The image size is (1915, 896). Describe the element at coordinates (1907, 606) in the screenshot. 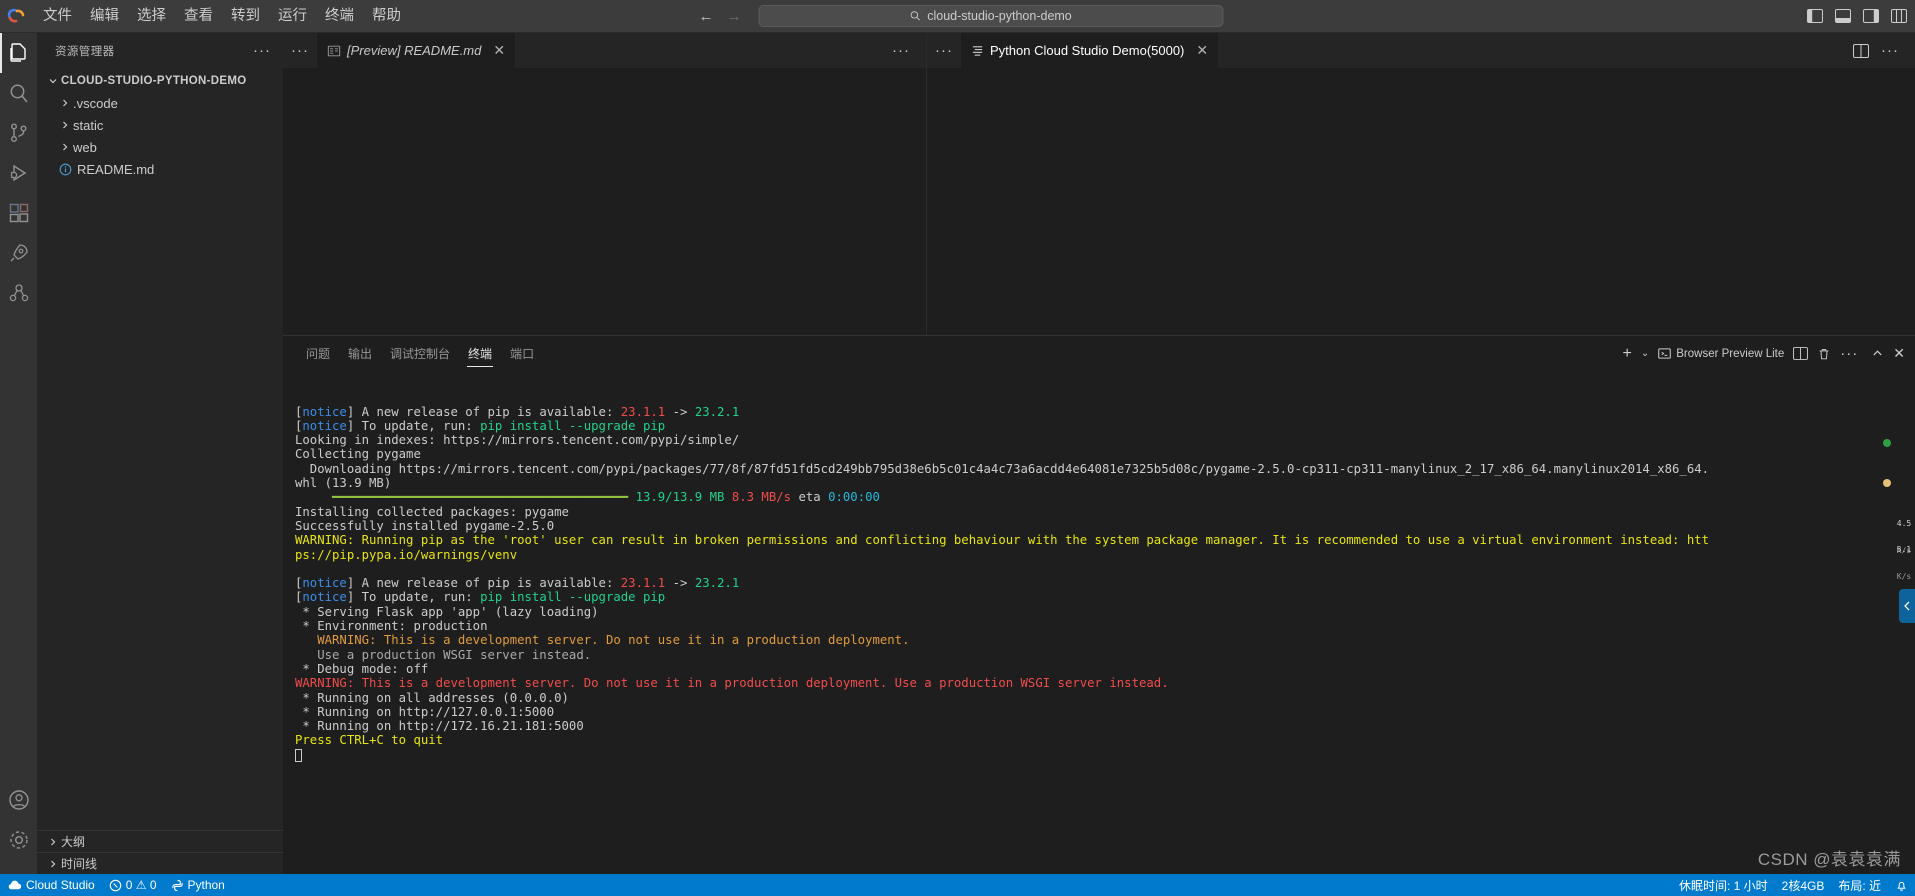

I see `side-peek-toggle` at that location.